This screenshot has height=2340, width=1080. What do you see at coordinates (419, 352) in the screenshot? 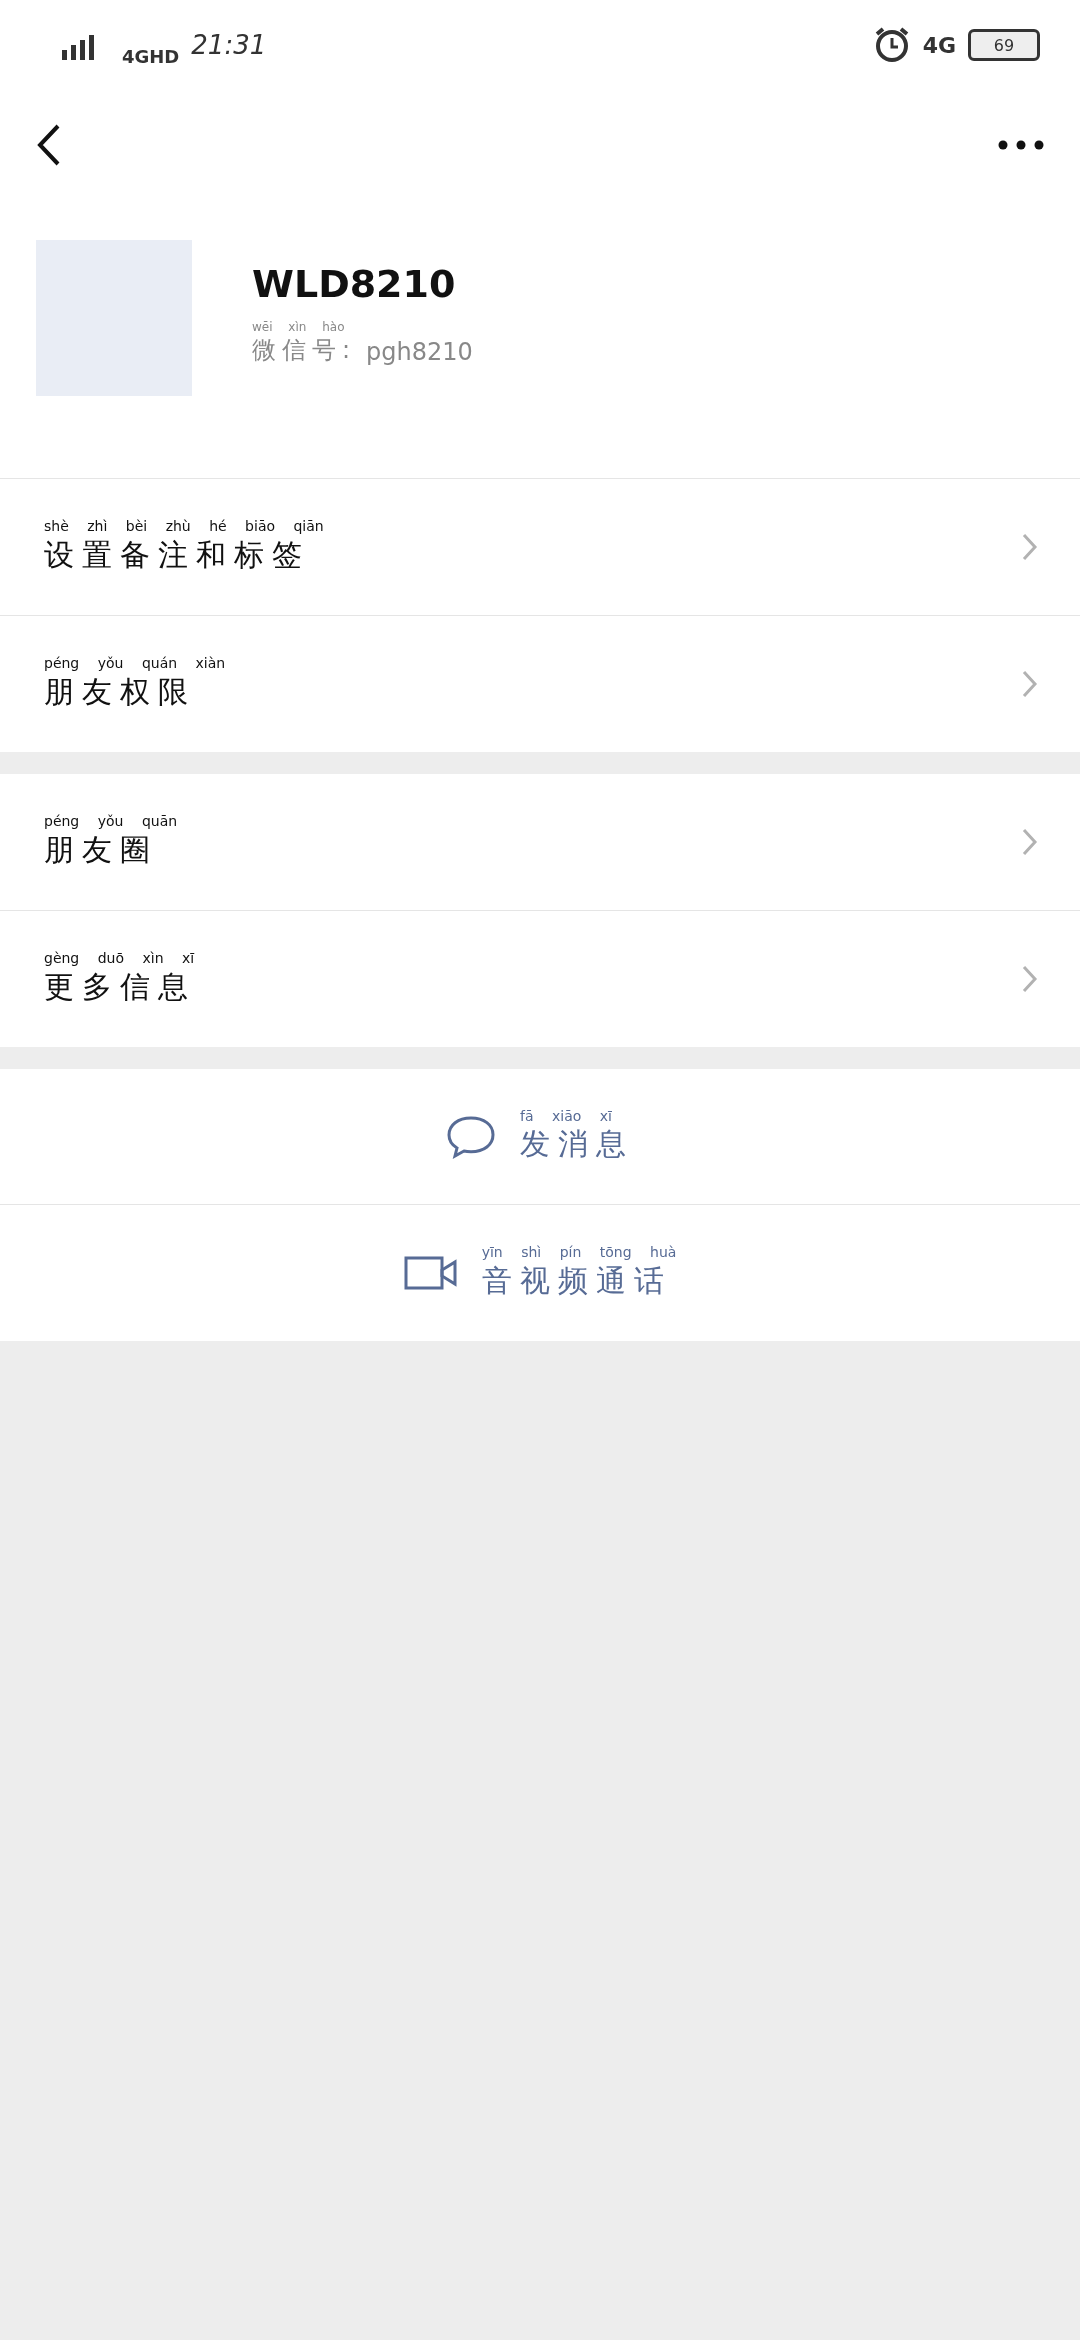
I see `wechat-id-value: pgh8210` at bounding box center [419, 352].